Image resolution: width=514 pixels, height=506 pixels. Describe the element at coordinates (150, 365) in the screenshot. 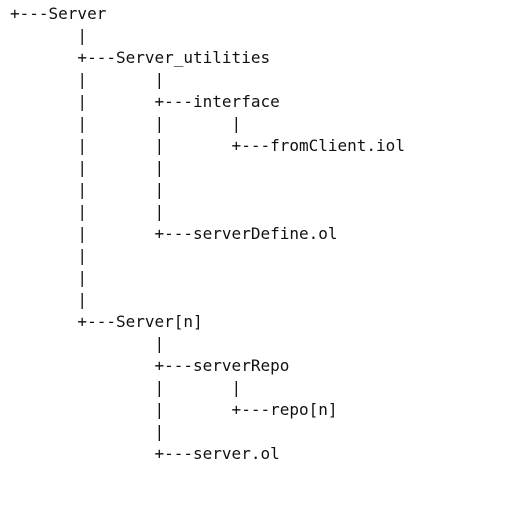

I see `tree-node-serverrepo: +---serverRepo` at that location.